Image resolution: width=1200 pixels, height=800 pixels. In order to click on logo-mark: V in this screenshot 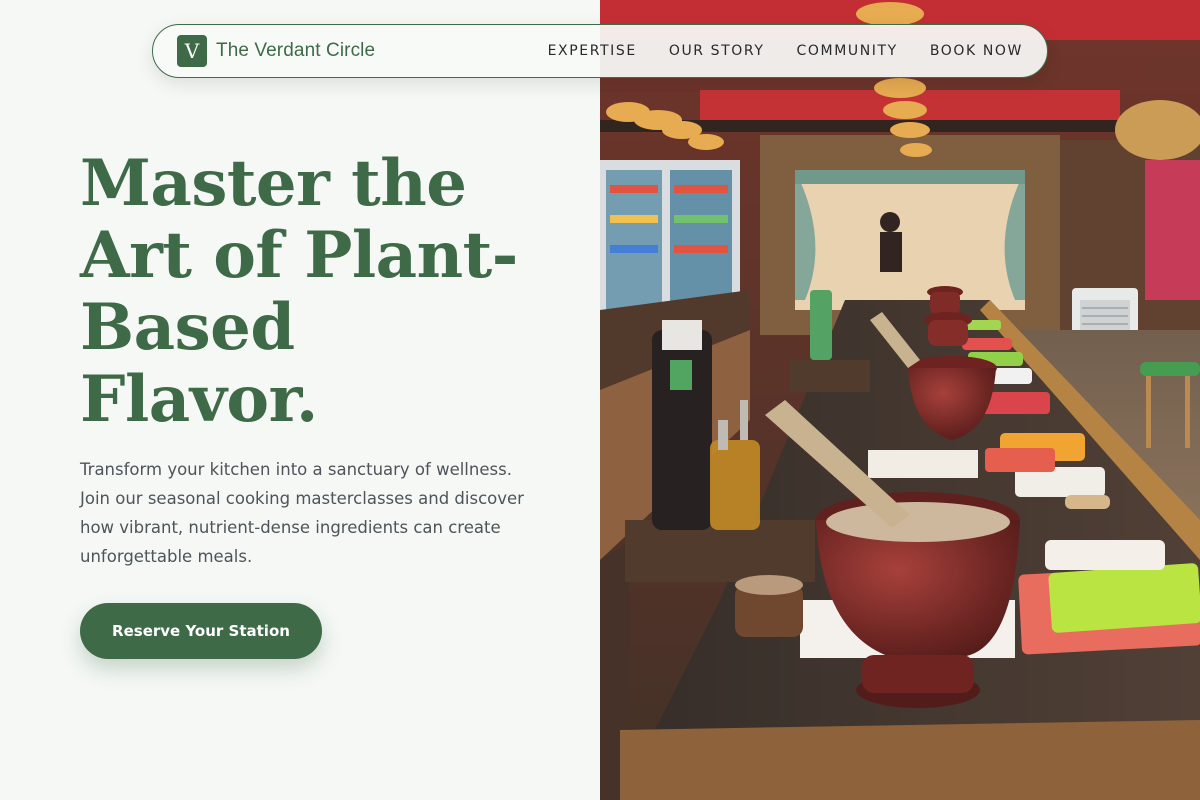, I will do `click(192, 51)`.